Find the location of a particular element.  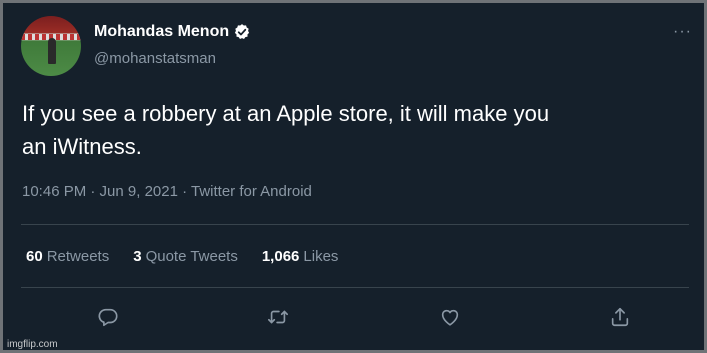

likes-label: Likes is located at coordinates (321, 256).